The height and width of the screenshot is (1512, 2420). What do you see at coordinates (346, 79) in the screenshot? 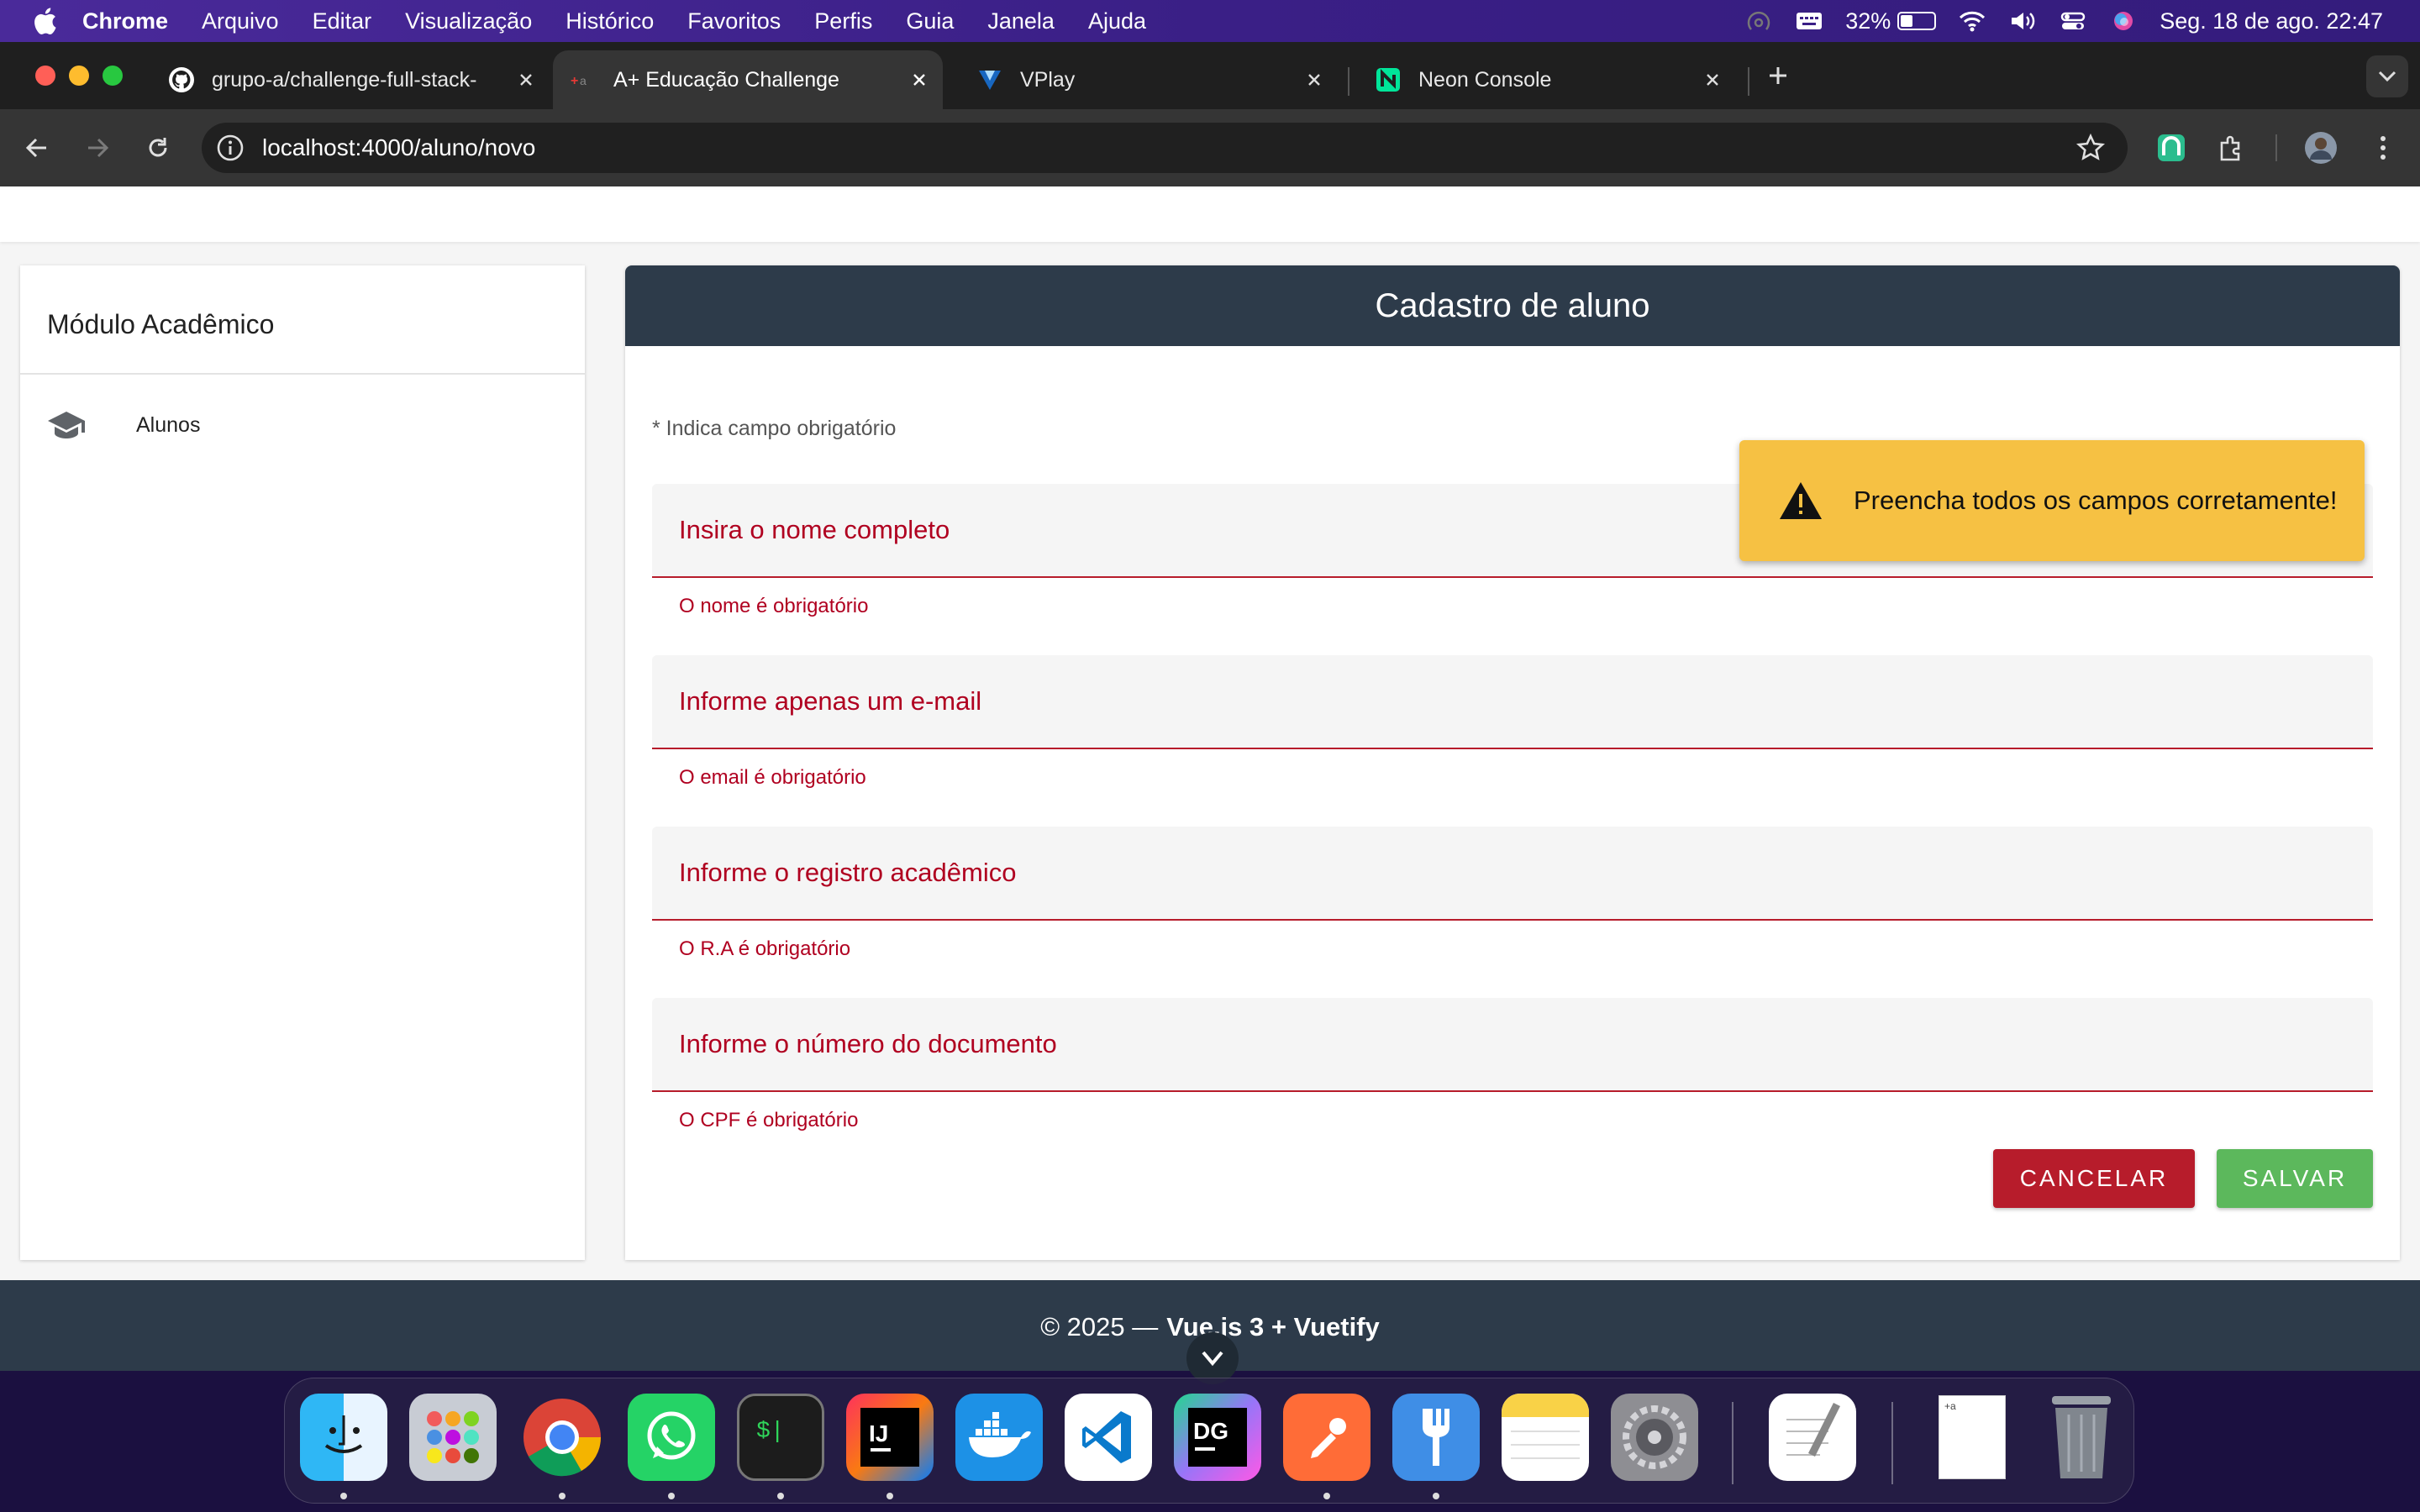
I see `tab-github: grupo-a/challenge-full-stack-` at bounding box center [346, 79].